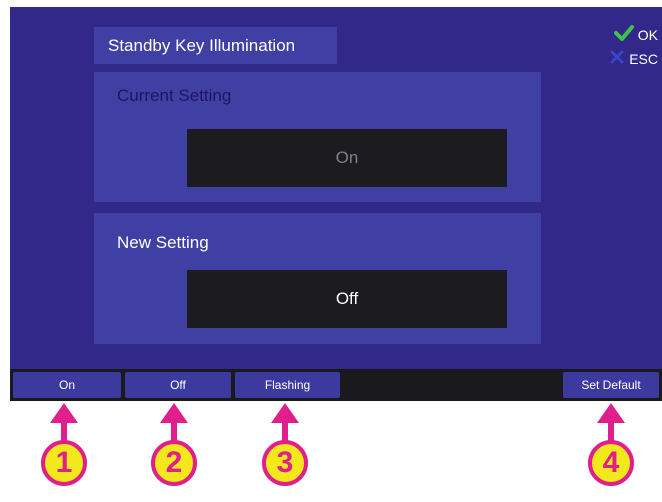 Image resolution: width=662 pixels, height=502 pixels. I want to click on softkey-set-default: Set Default, so click(611, 385).